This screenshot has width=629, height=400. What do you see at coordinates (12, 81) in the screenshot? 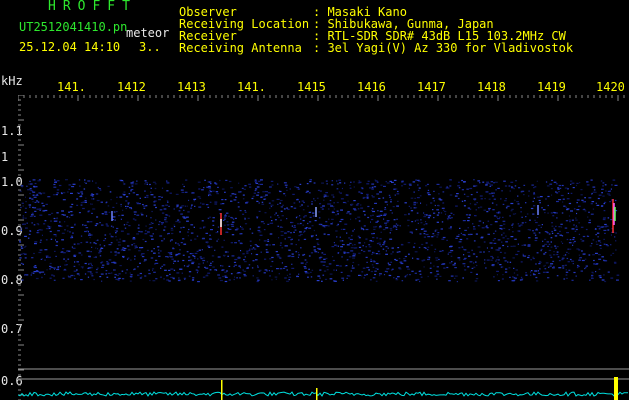
I see `unit-label: kHz` at bounding box center [12, 81].